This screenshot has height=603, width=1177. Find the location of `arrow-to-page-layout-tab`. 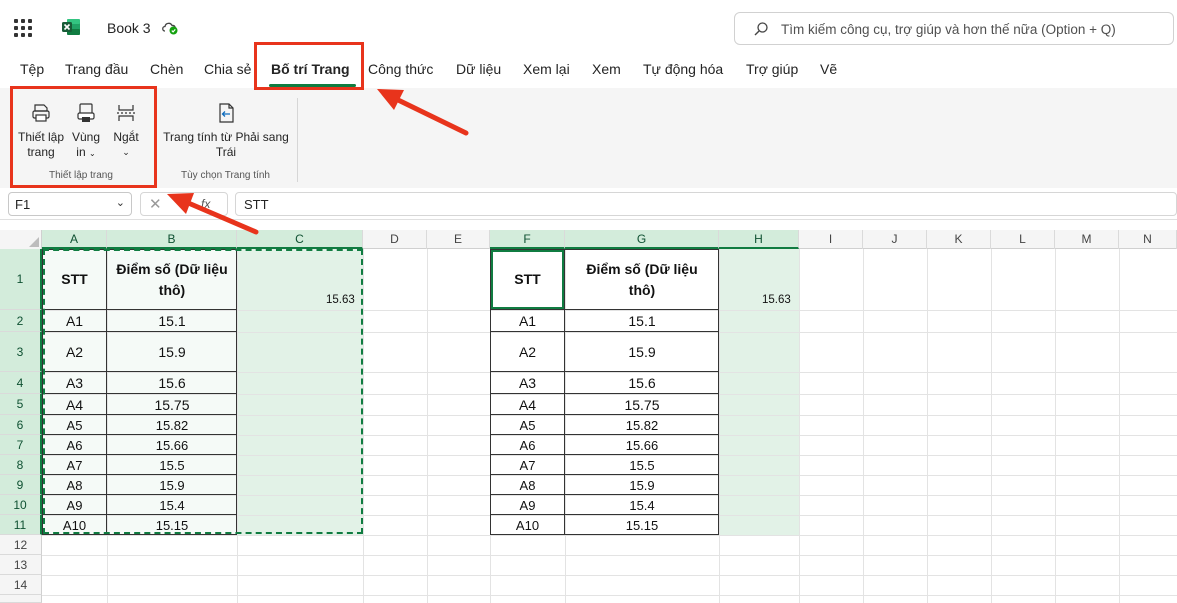

arrow-to-page-layout-tab is located at coordinates (423, 112).